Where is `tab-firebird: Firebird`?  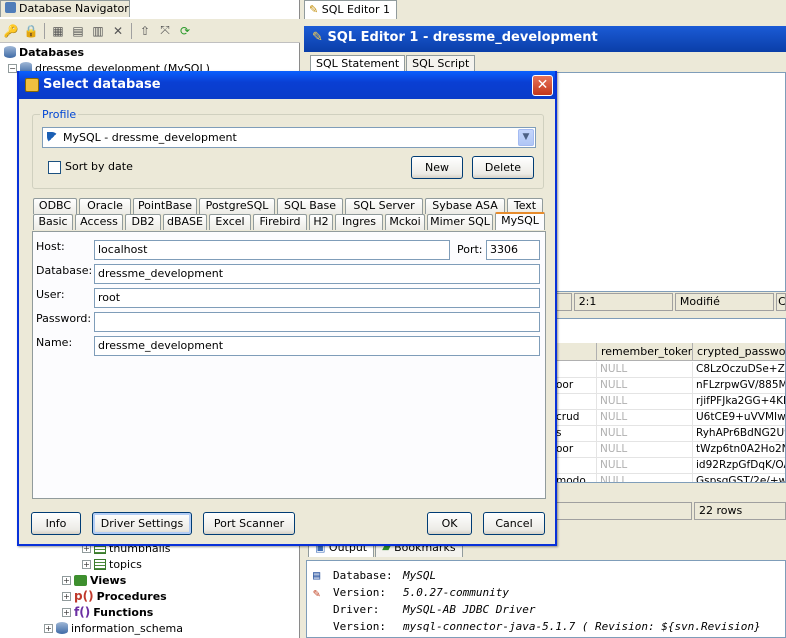 tab-firebird: Firebird is located at coordinates (280, 222).